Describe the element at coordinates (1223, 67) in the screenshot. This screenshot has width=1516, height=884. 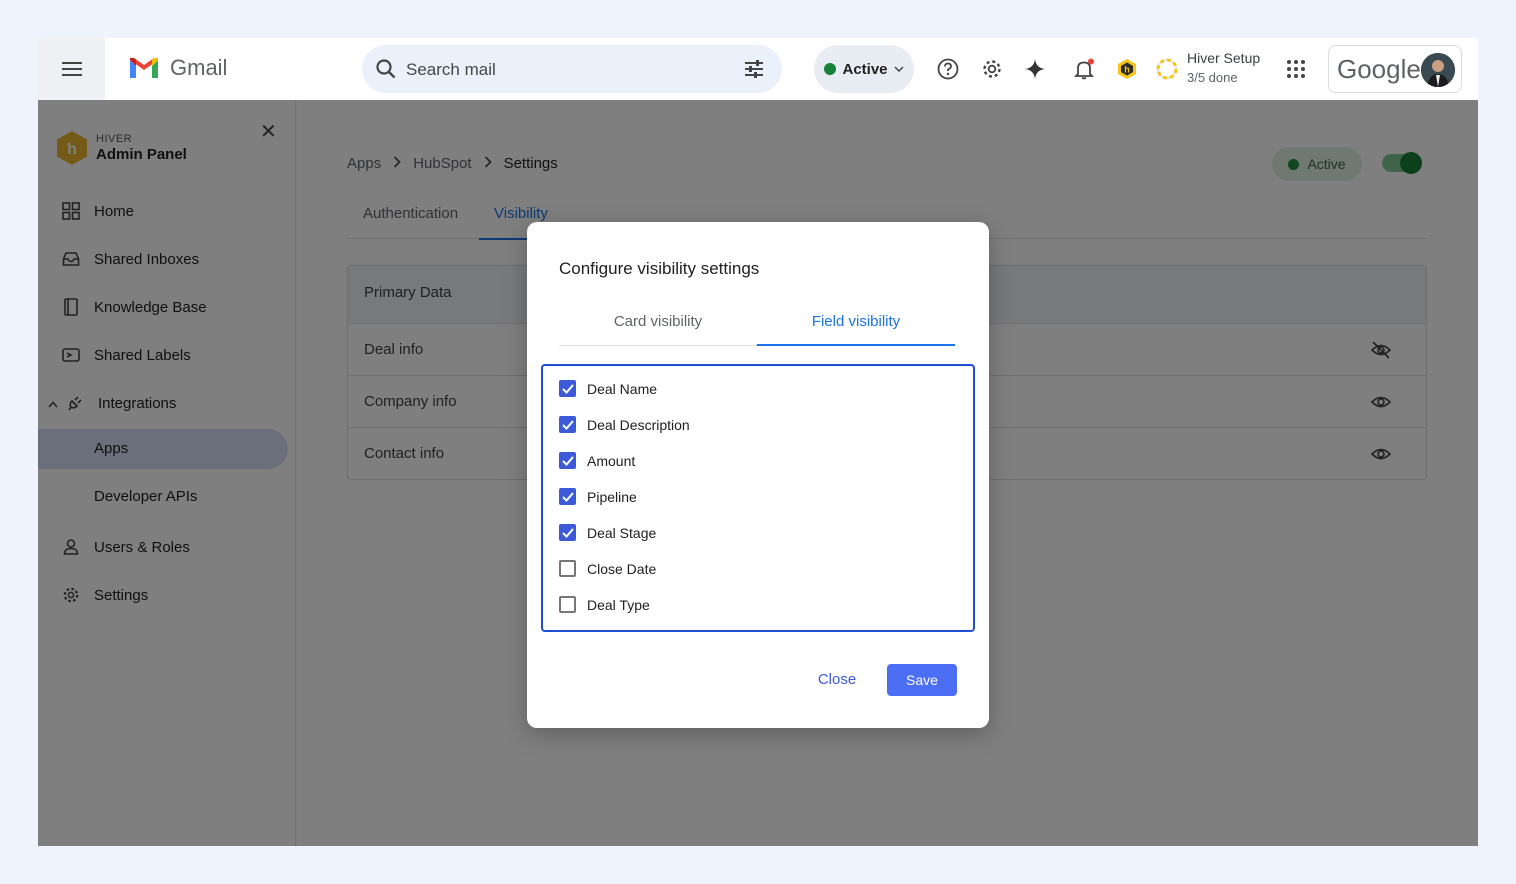
I see `hiver-setup-widget: Hiver Setup 3/5 done` at that location.